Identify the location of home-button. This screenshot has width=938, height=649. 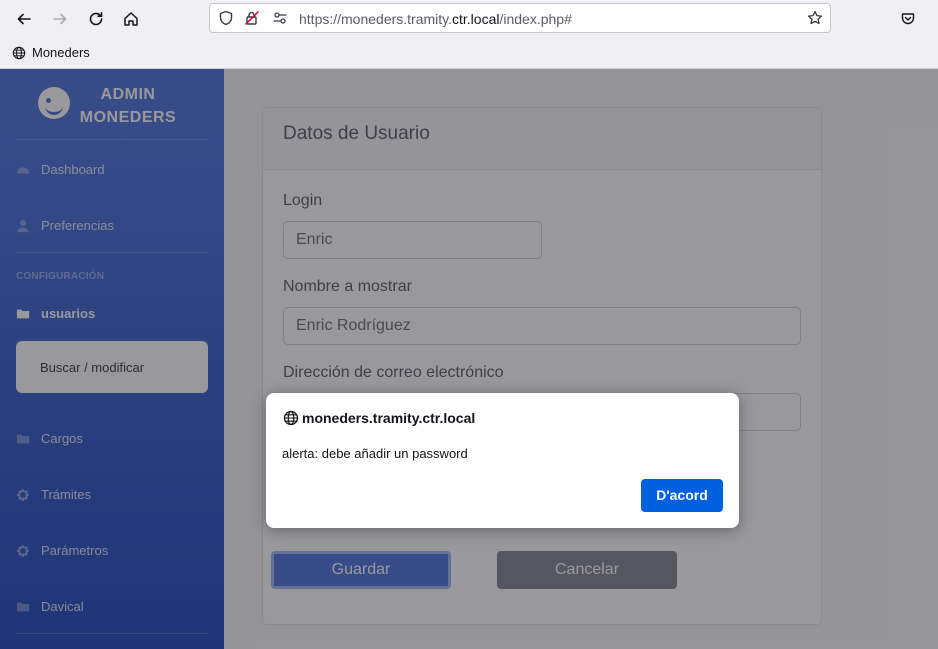
(131, 19).